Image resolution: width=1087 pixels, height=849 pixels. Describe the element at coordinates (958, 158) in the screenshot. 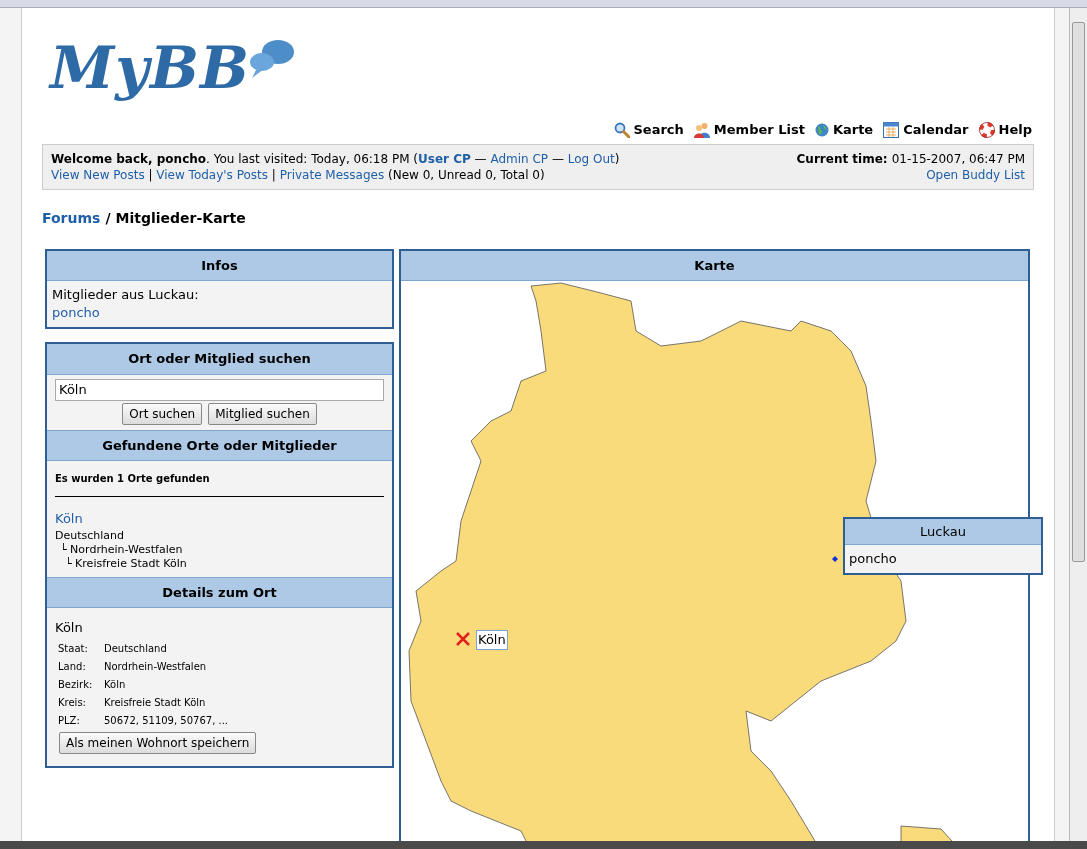

I see `time-value: 01-15-2007, 06:47 PM` at that location.